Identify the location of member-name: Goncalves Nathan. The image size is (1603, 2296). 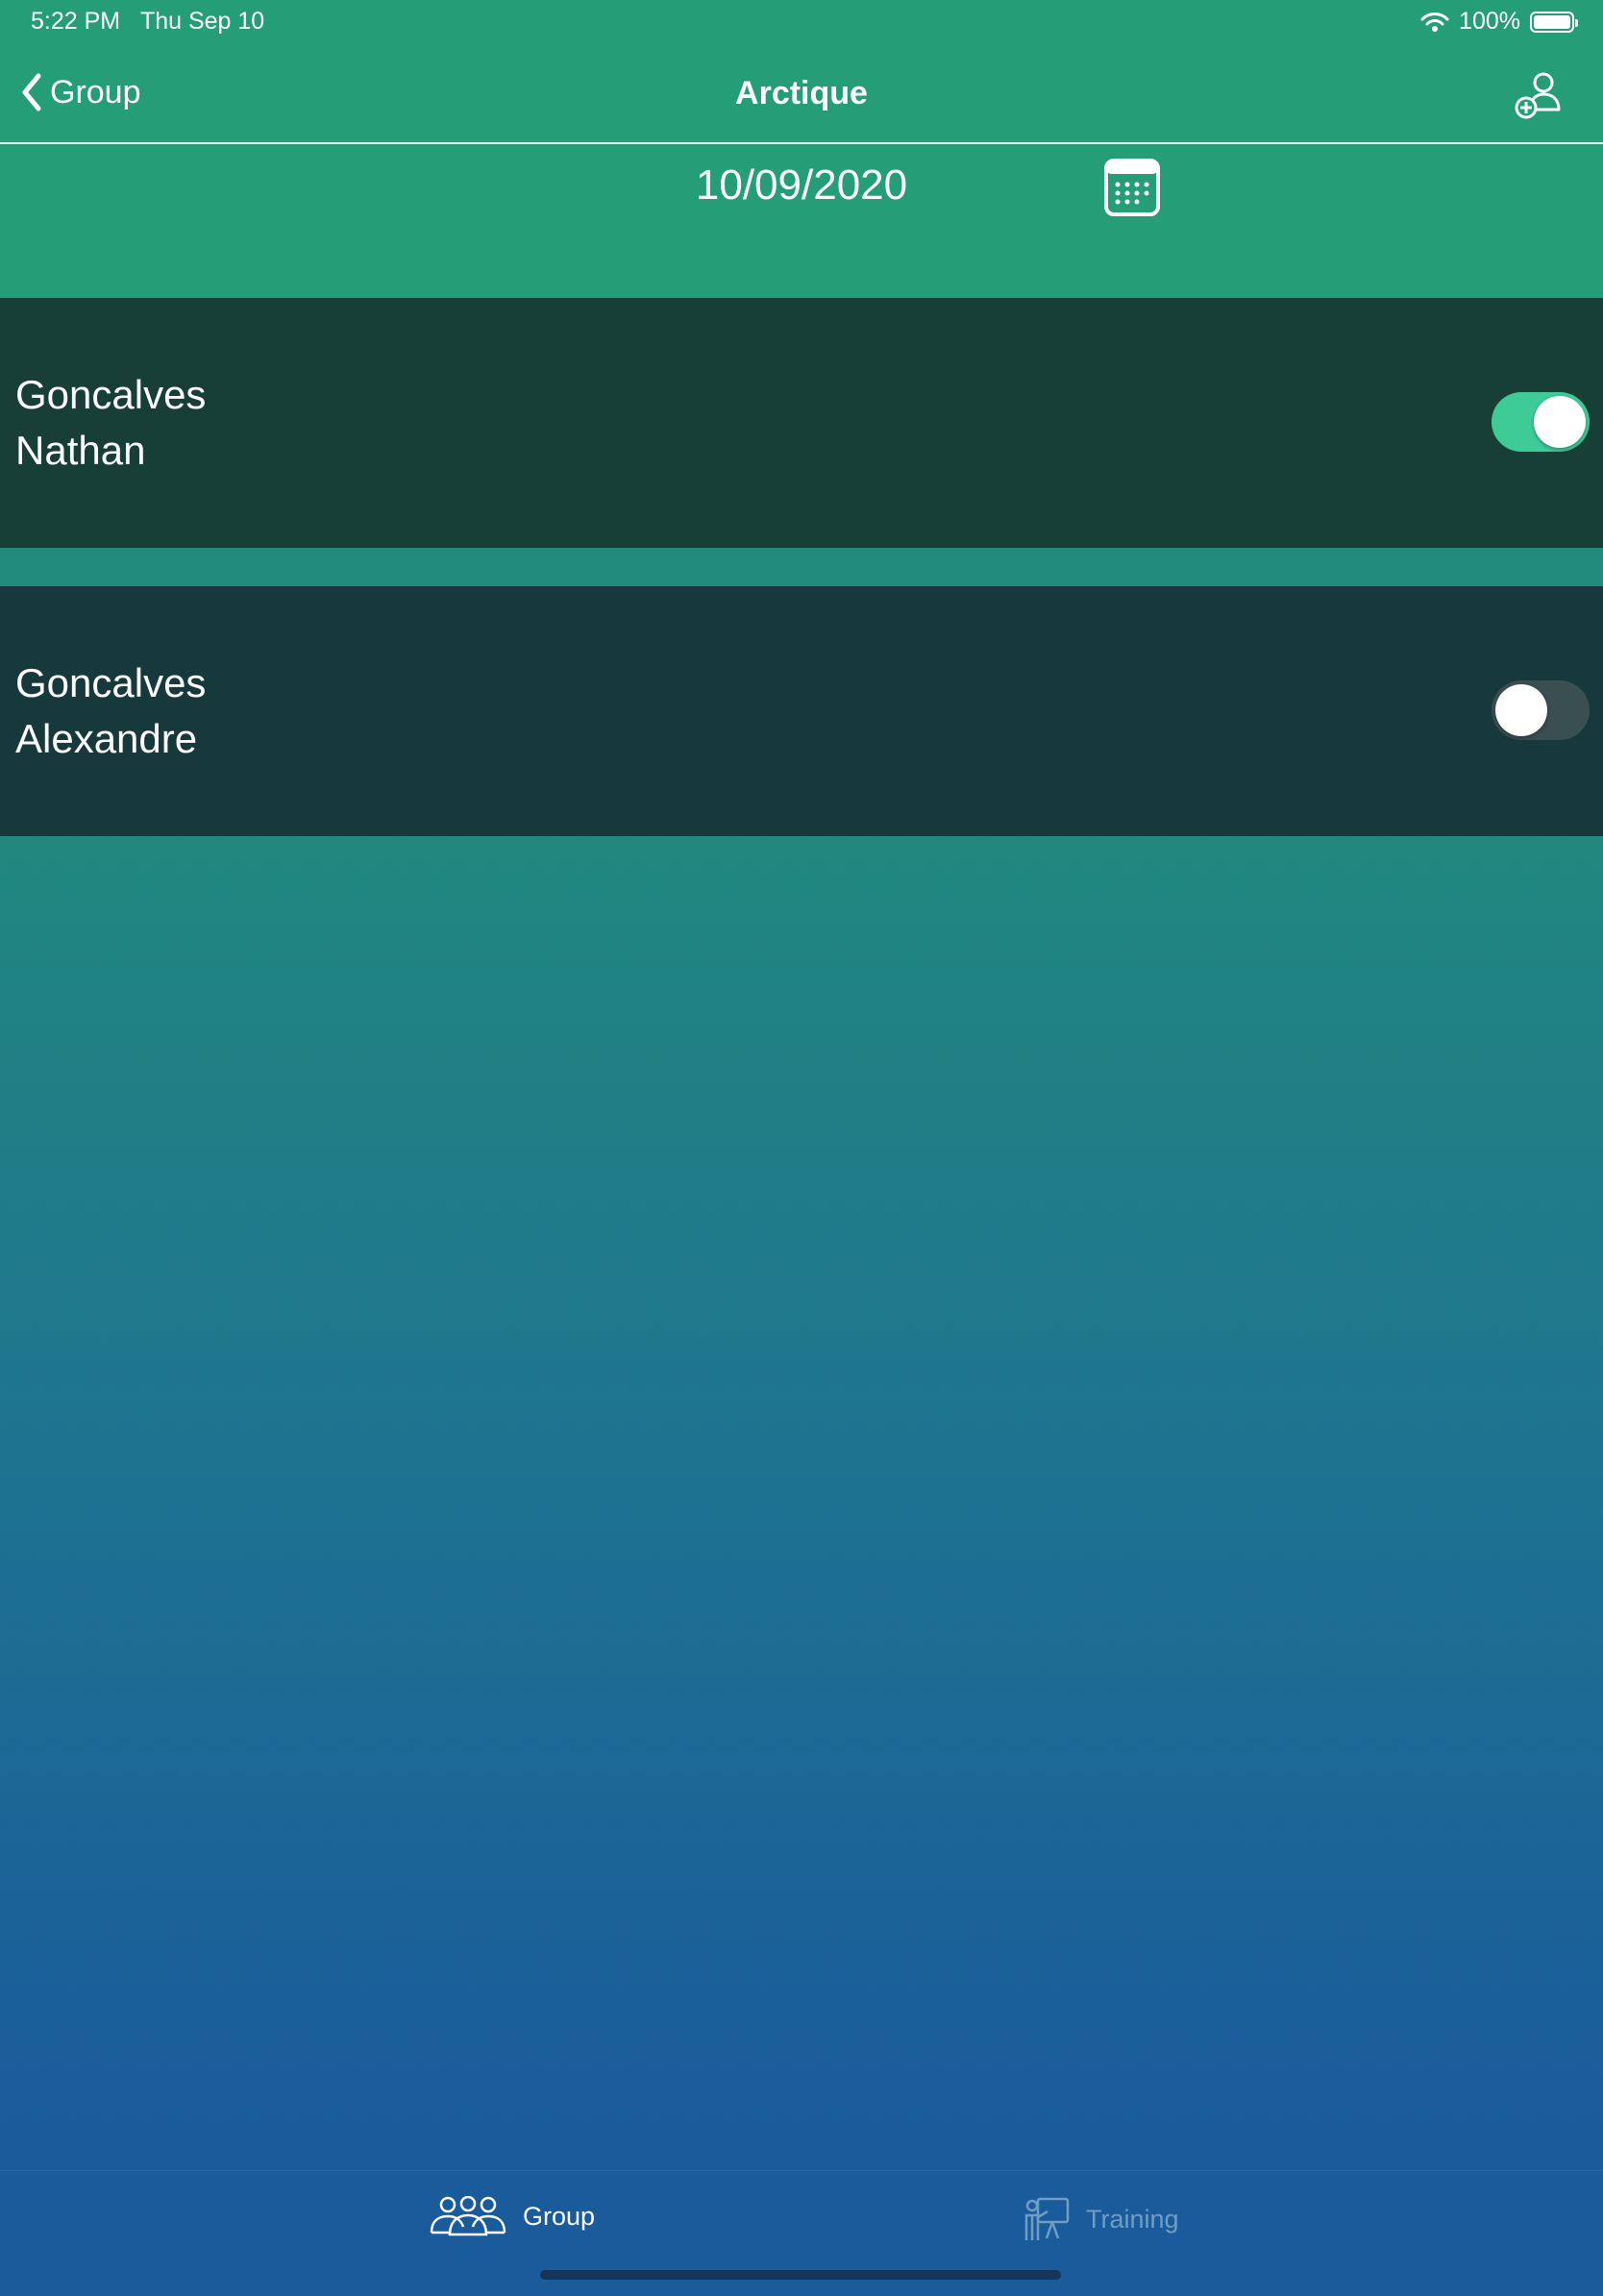
(111, 423).